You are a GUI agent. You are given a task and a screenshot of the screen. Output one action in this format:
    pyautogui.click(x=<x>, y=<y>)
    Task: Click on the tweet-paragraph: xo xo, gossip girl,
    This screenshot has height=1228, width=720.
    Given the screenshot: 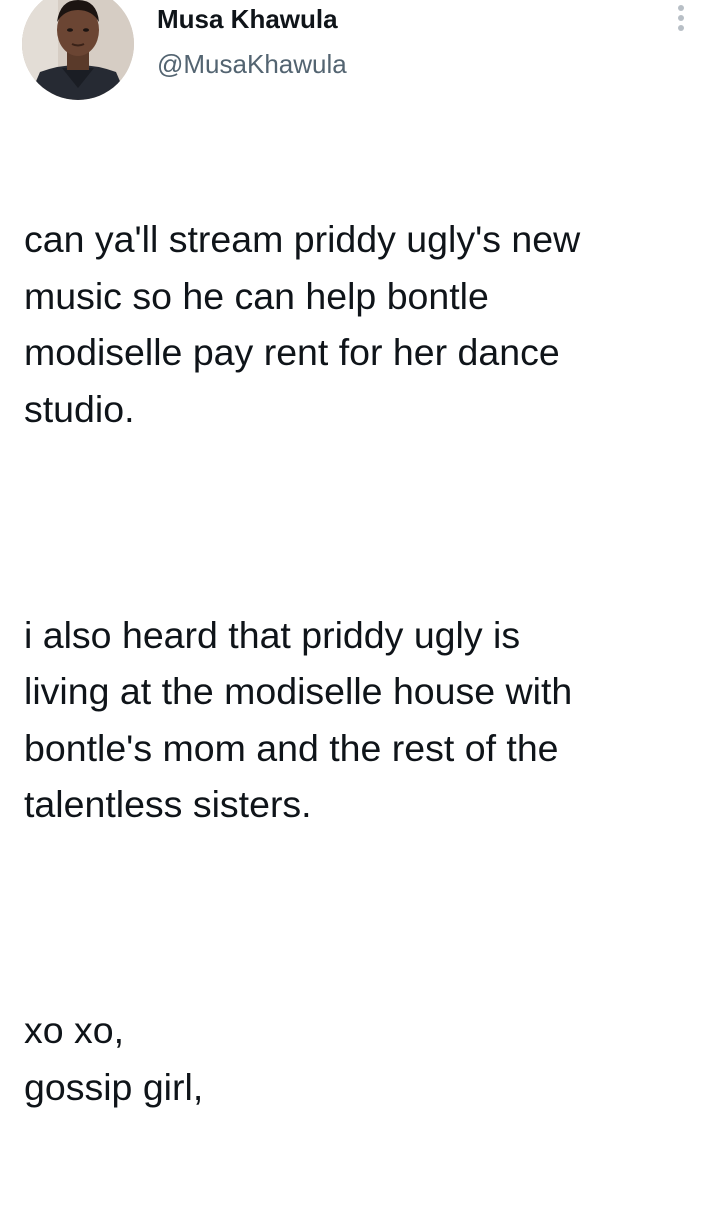 What is the action you would take?
    pyautogui.click(x=114, y=1058)
    